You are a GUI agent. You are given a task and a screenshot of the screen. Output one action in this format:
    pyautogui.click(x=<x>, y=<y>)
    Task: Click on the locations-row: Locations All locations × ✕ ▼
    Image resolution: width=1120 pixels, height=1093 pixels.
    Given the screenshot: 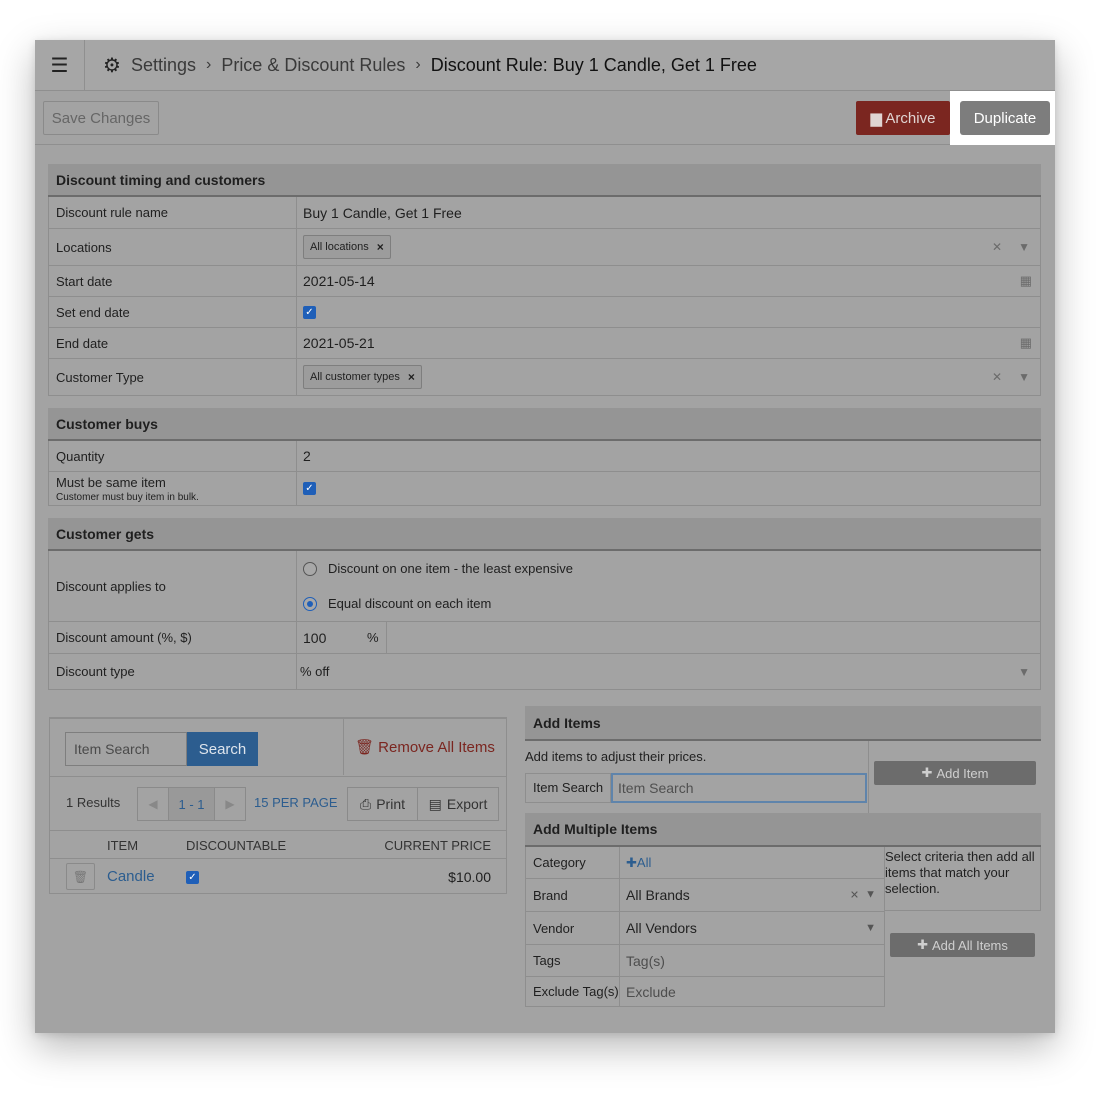 What is the action you would take?
    pyautogui.click(x=544, y=247)
    